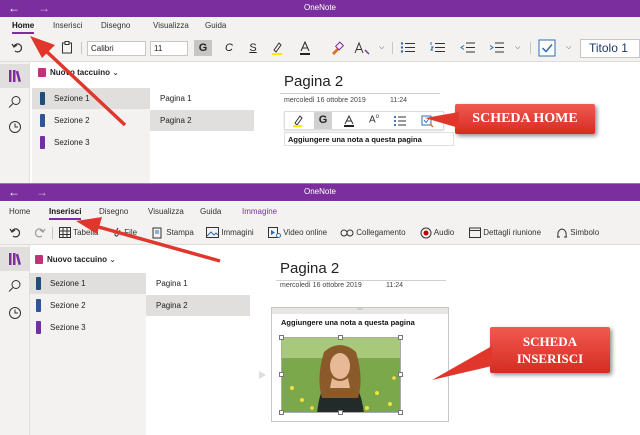  Describe the element at coordinates (78, 81) in the screenshot. I see `arrow-to-home-tab` at that location.